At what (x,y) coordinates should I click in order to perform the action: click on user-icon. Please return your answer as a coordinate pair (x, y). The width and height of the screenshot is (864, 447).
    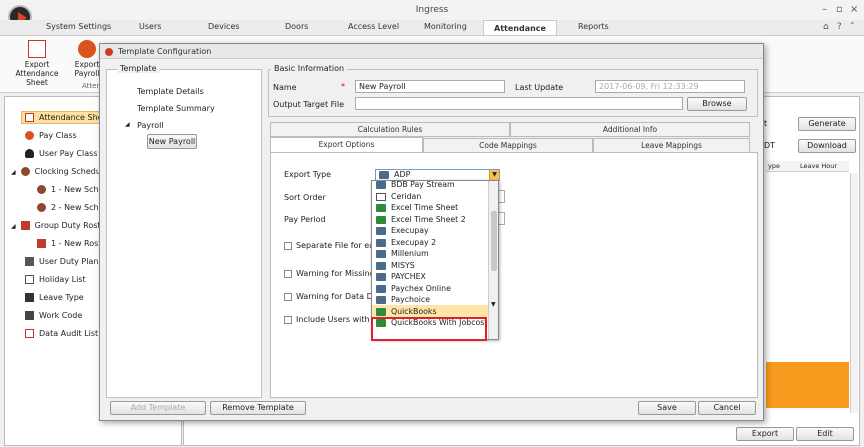
    Looking at the image, I should click on (29, 153).